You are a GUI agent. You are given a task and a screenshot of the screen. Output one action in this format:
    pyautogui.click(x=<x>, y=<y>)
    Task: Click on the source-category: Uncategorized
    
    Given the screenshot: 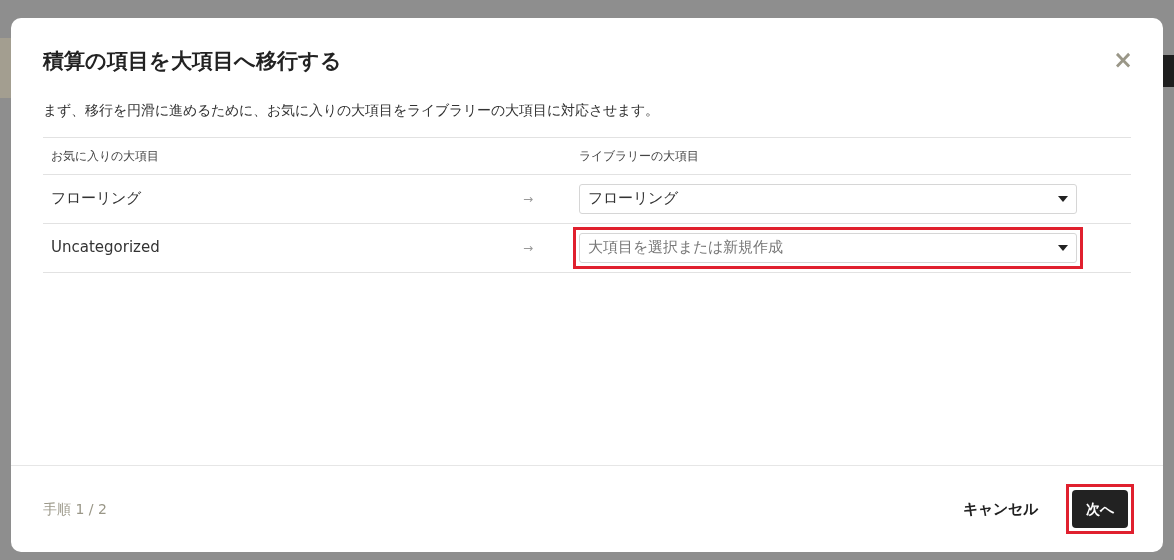 What is the action you would take?
    pyautogui.click(x=105, y=248)
    